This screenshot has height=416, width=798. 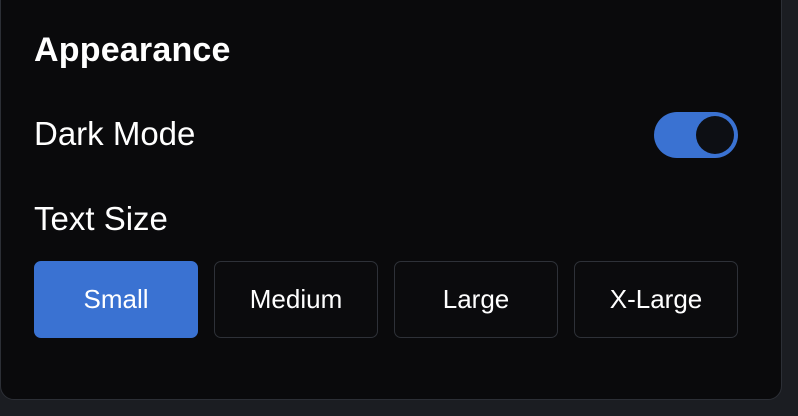 What do you see at coordinates (116, 299) in the screenshot?
I see `text-size-small-button: Small` at bounding box center [116, 299].